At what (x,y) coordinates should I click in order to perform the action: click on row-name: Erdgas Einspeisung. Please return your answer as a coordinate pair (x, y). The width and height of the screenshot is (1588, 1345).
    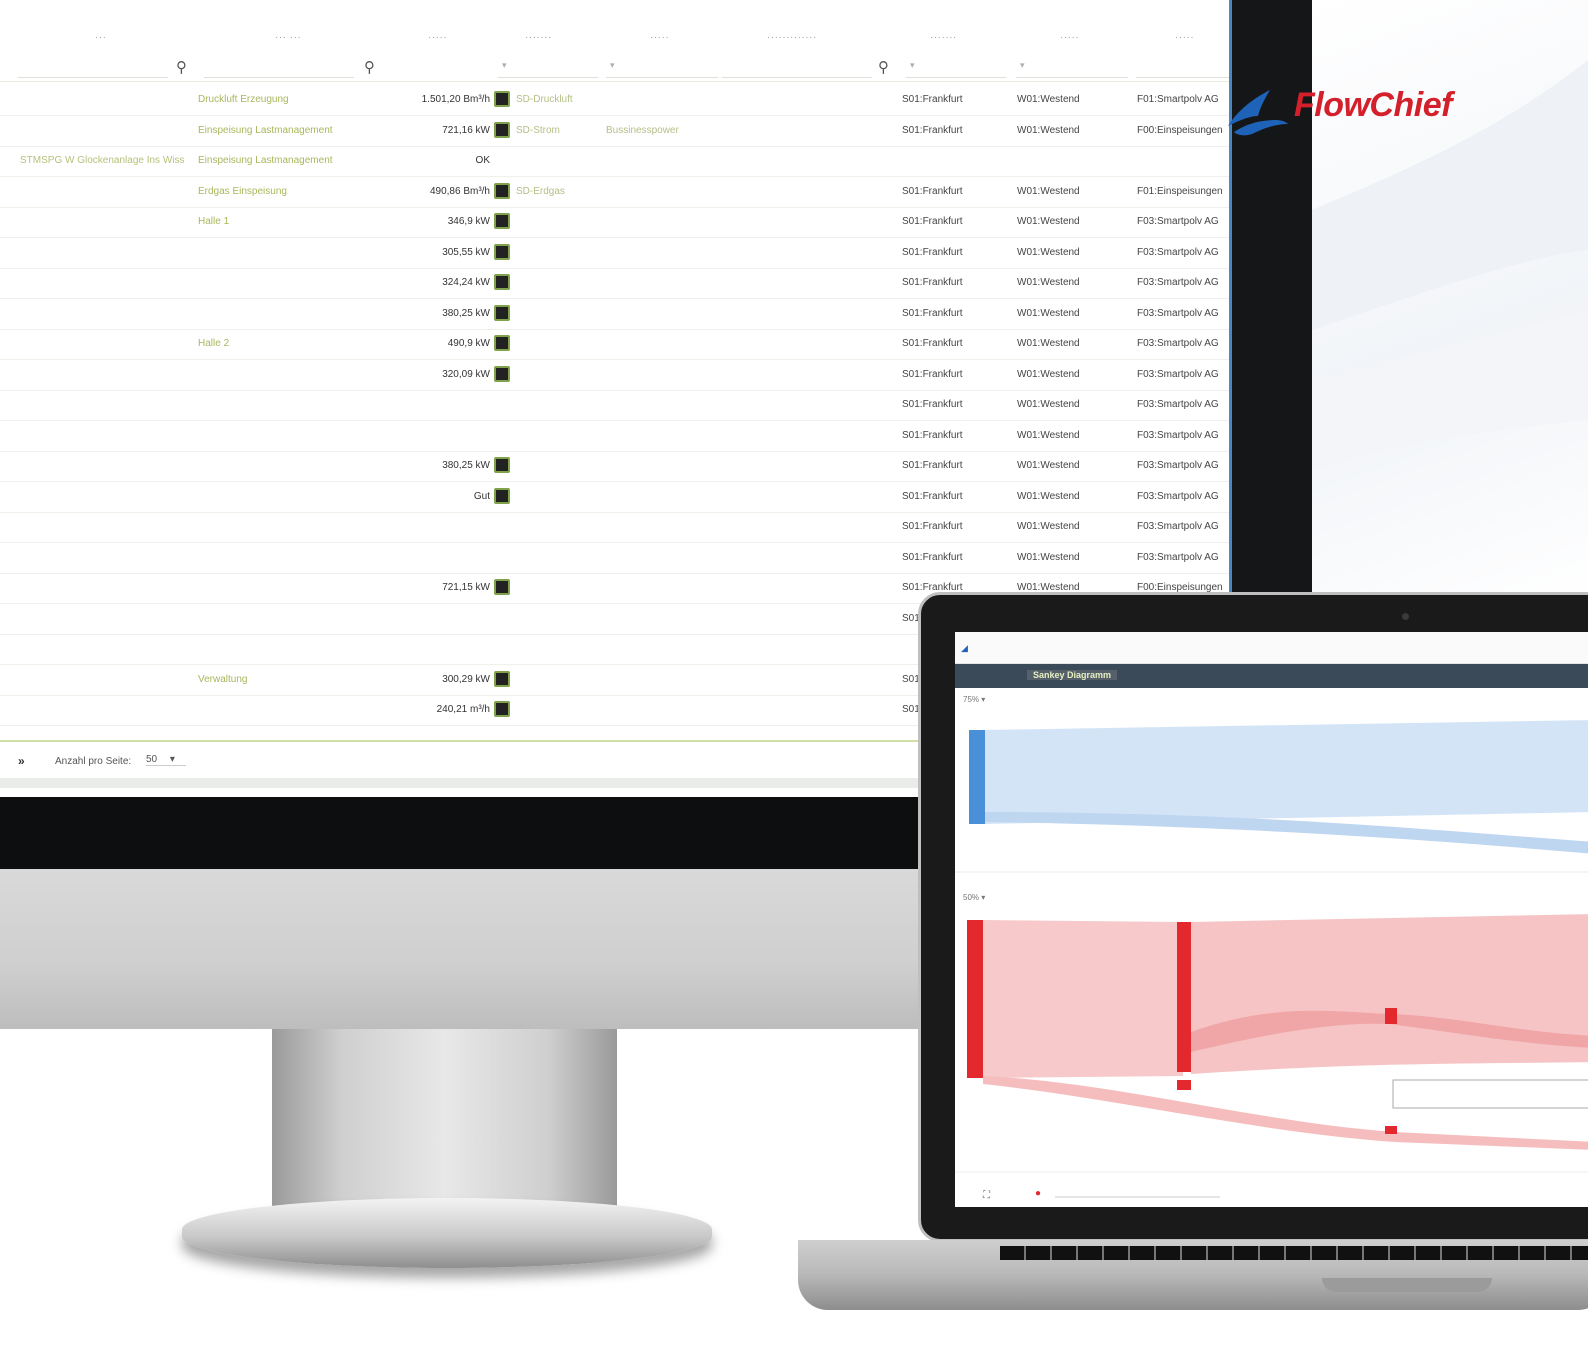
    Looking at the image, I should click on (242, 191).